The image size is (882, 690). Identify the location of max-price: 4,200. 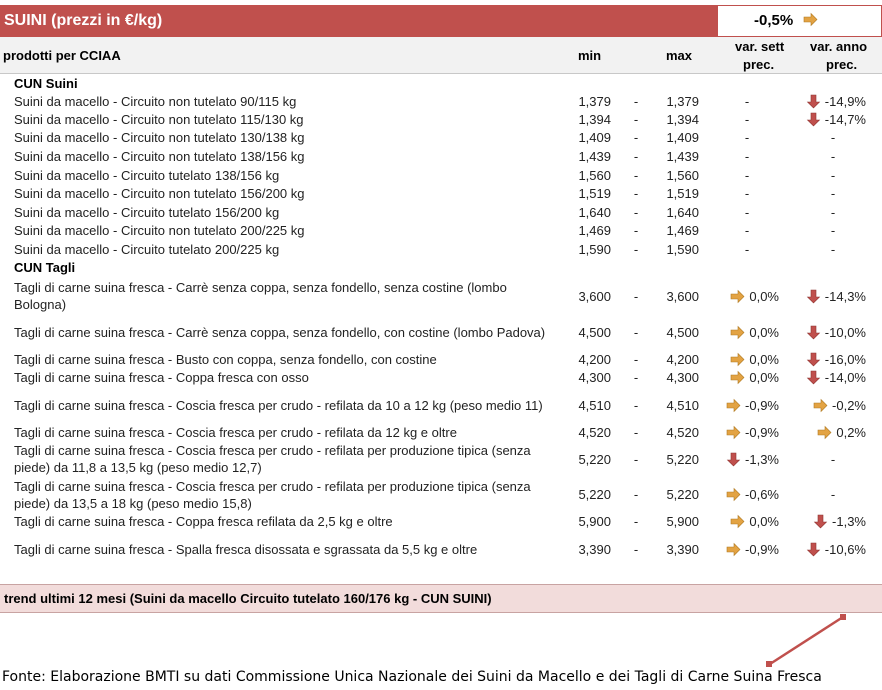
(682, 359).